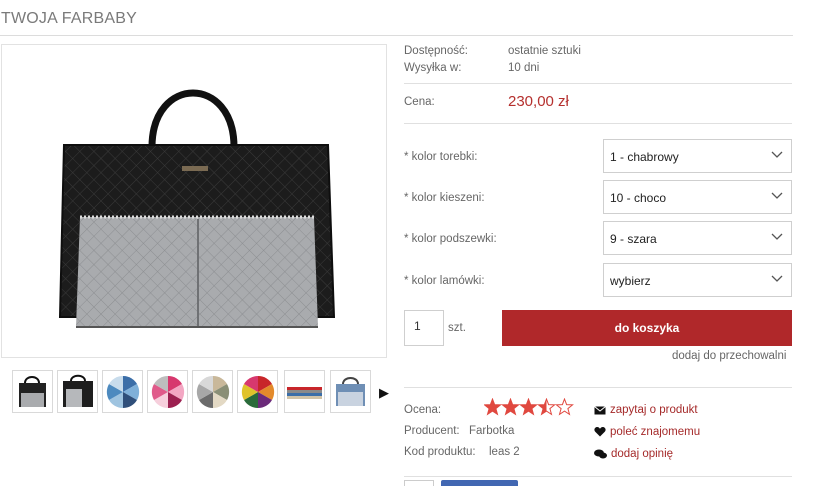 This screenshot has width=828, height=486. Describe the element at coordinates (424, 328) in the screenshot. I see `quantity-input: 1` at that location.